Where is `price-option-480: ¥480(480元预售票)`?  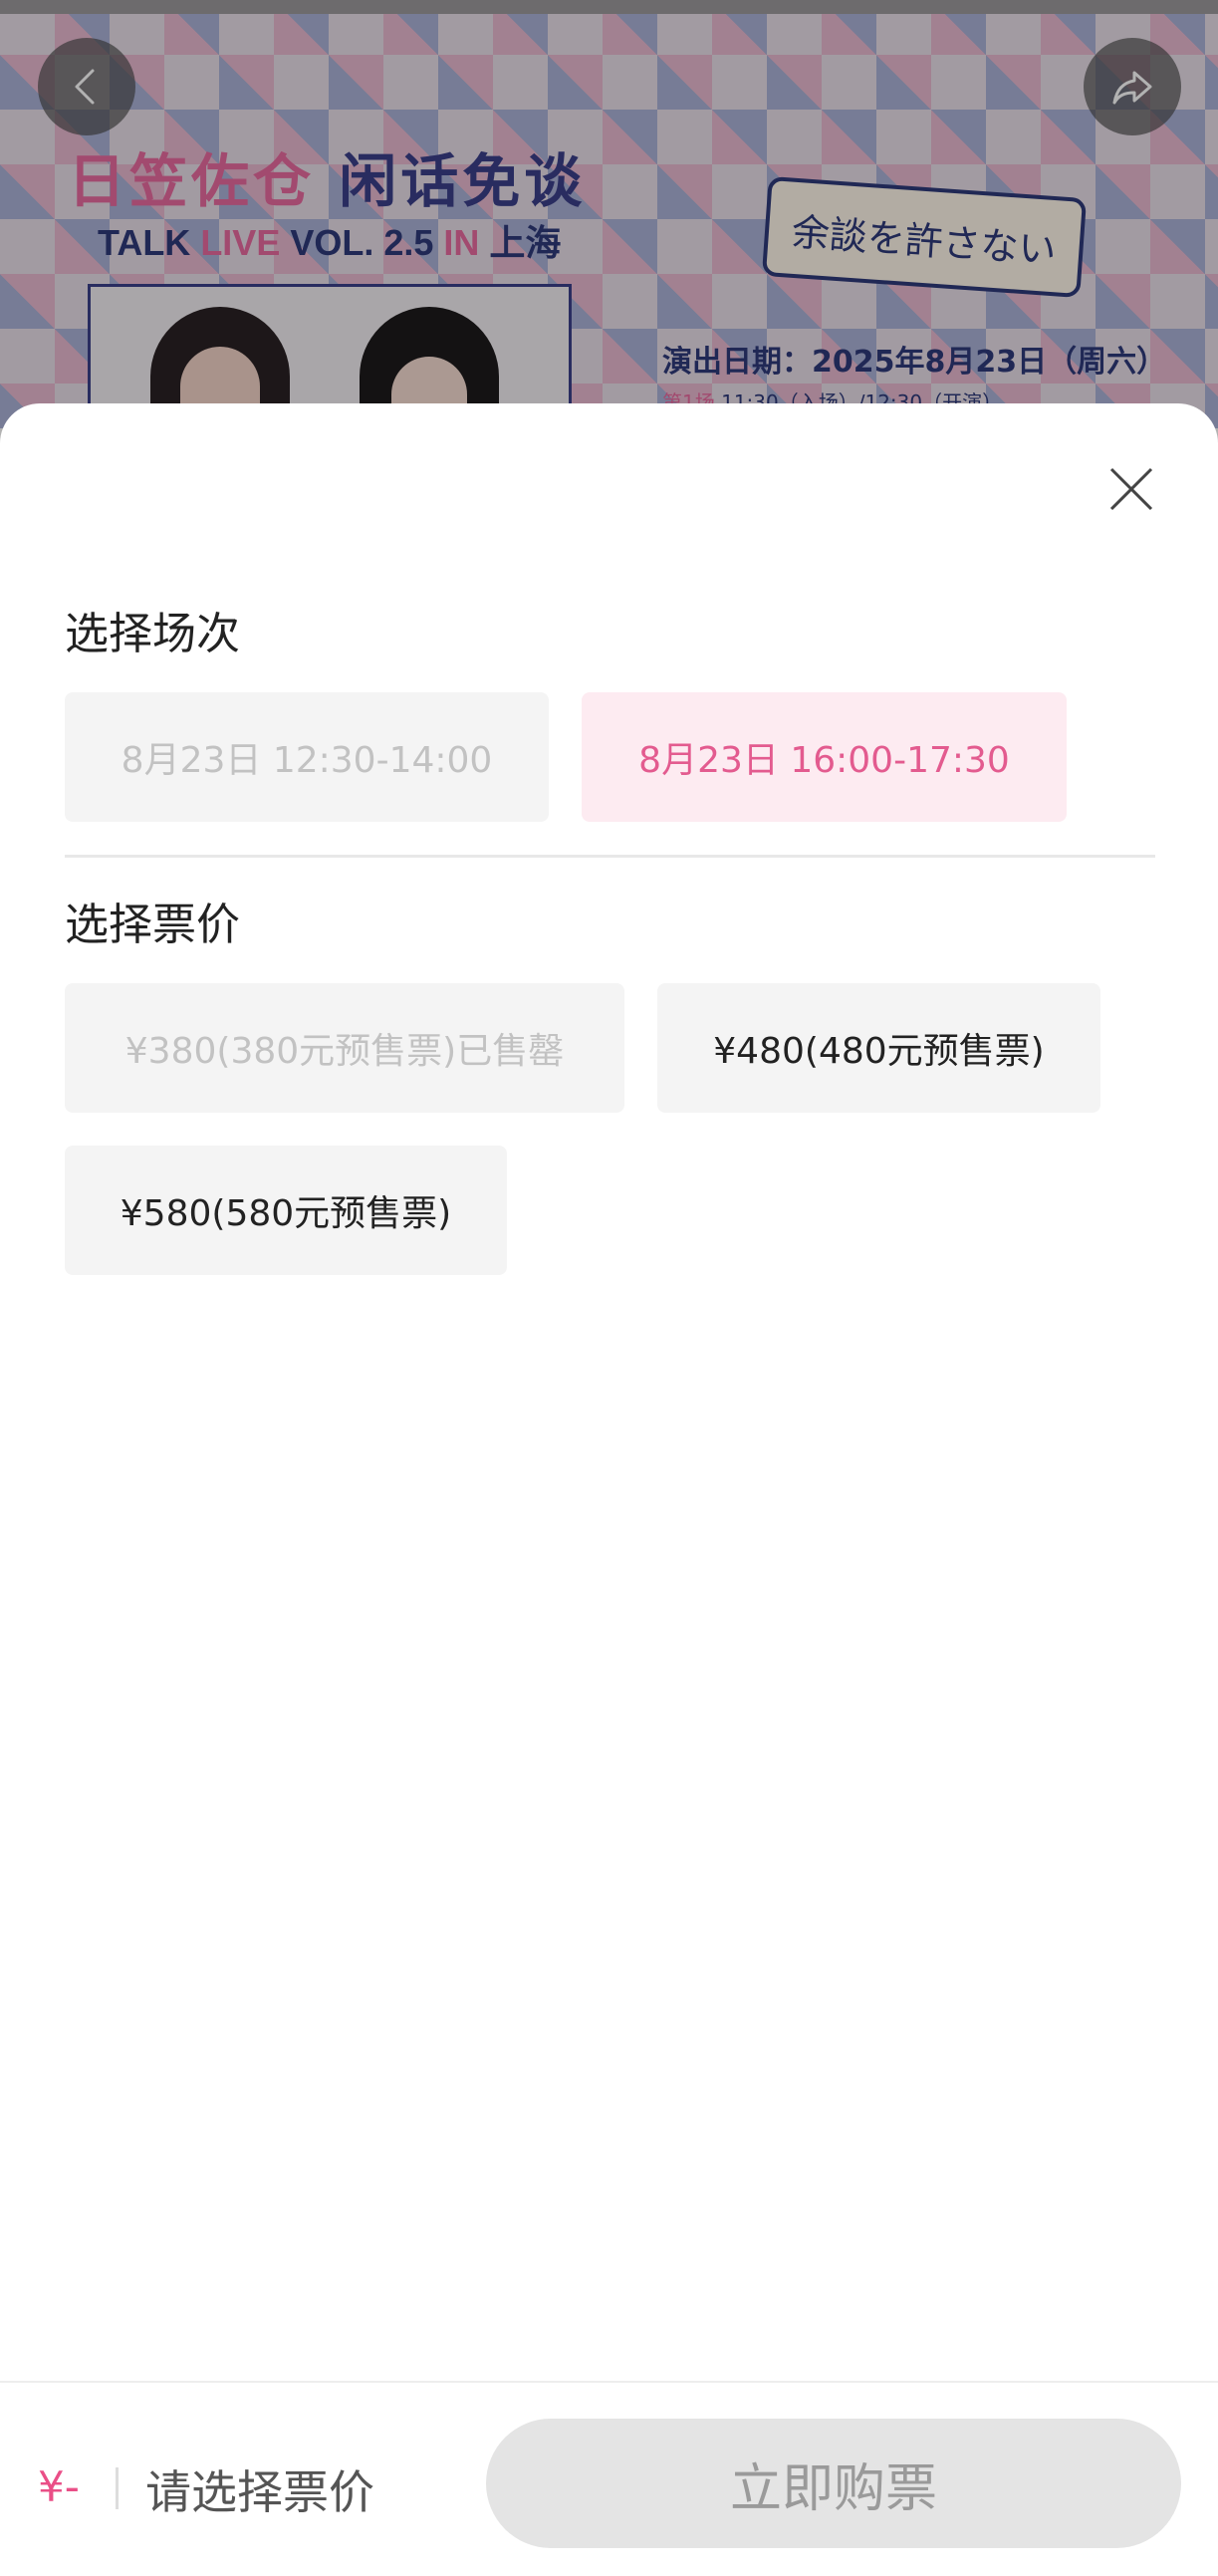 price-option-480: ¥480(480元预售票) is located at coordinates (878, 1048).